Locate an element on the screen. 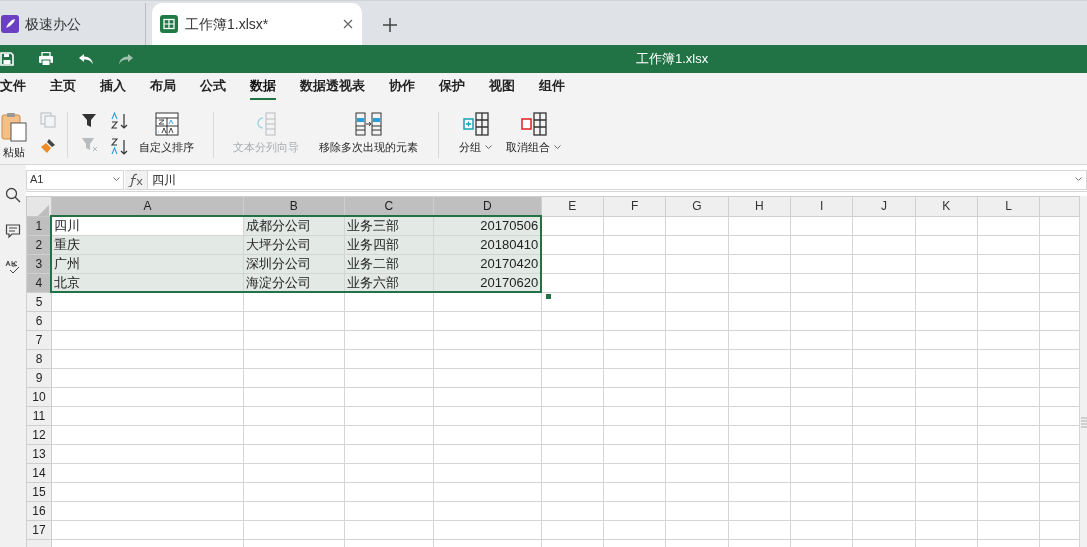 The width and height of the screenshot is (1087, 547). tab: 工作簿1.xlsx* is located at coordinates (257, 24).